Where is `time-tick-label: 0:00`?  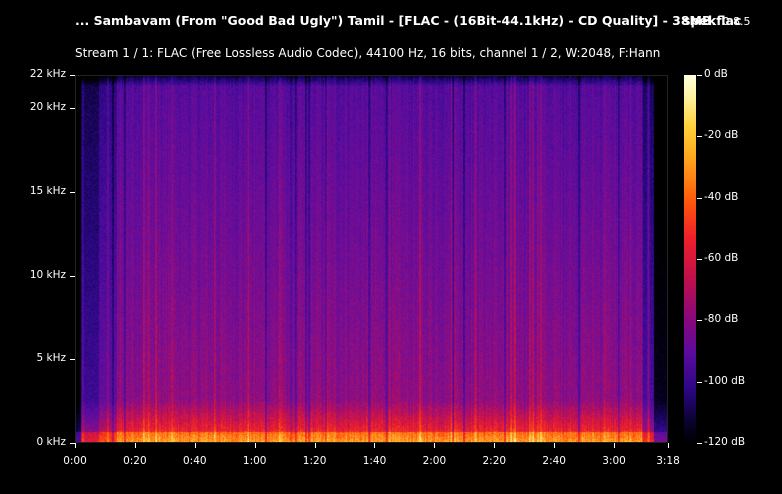
time-tick-label: 0:00 is located at coordinates (75, 461).